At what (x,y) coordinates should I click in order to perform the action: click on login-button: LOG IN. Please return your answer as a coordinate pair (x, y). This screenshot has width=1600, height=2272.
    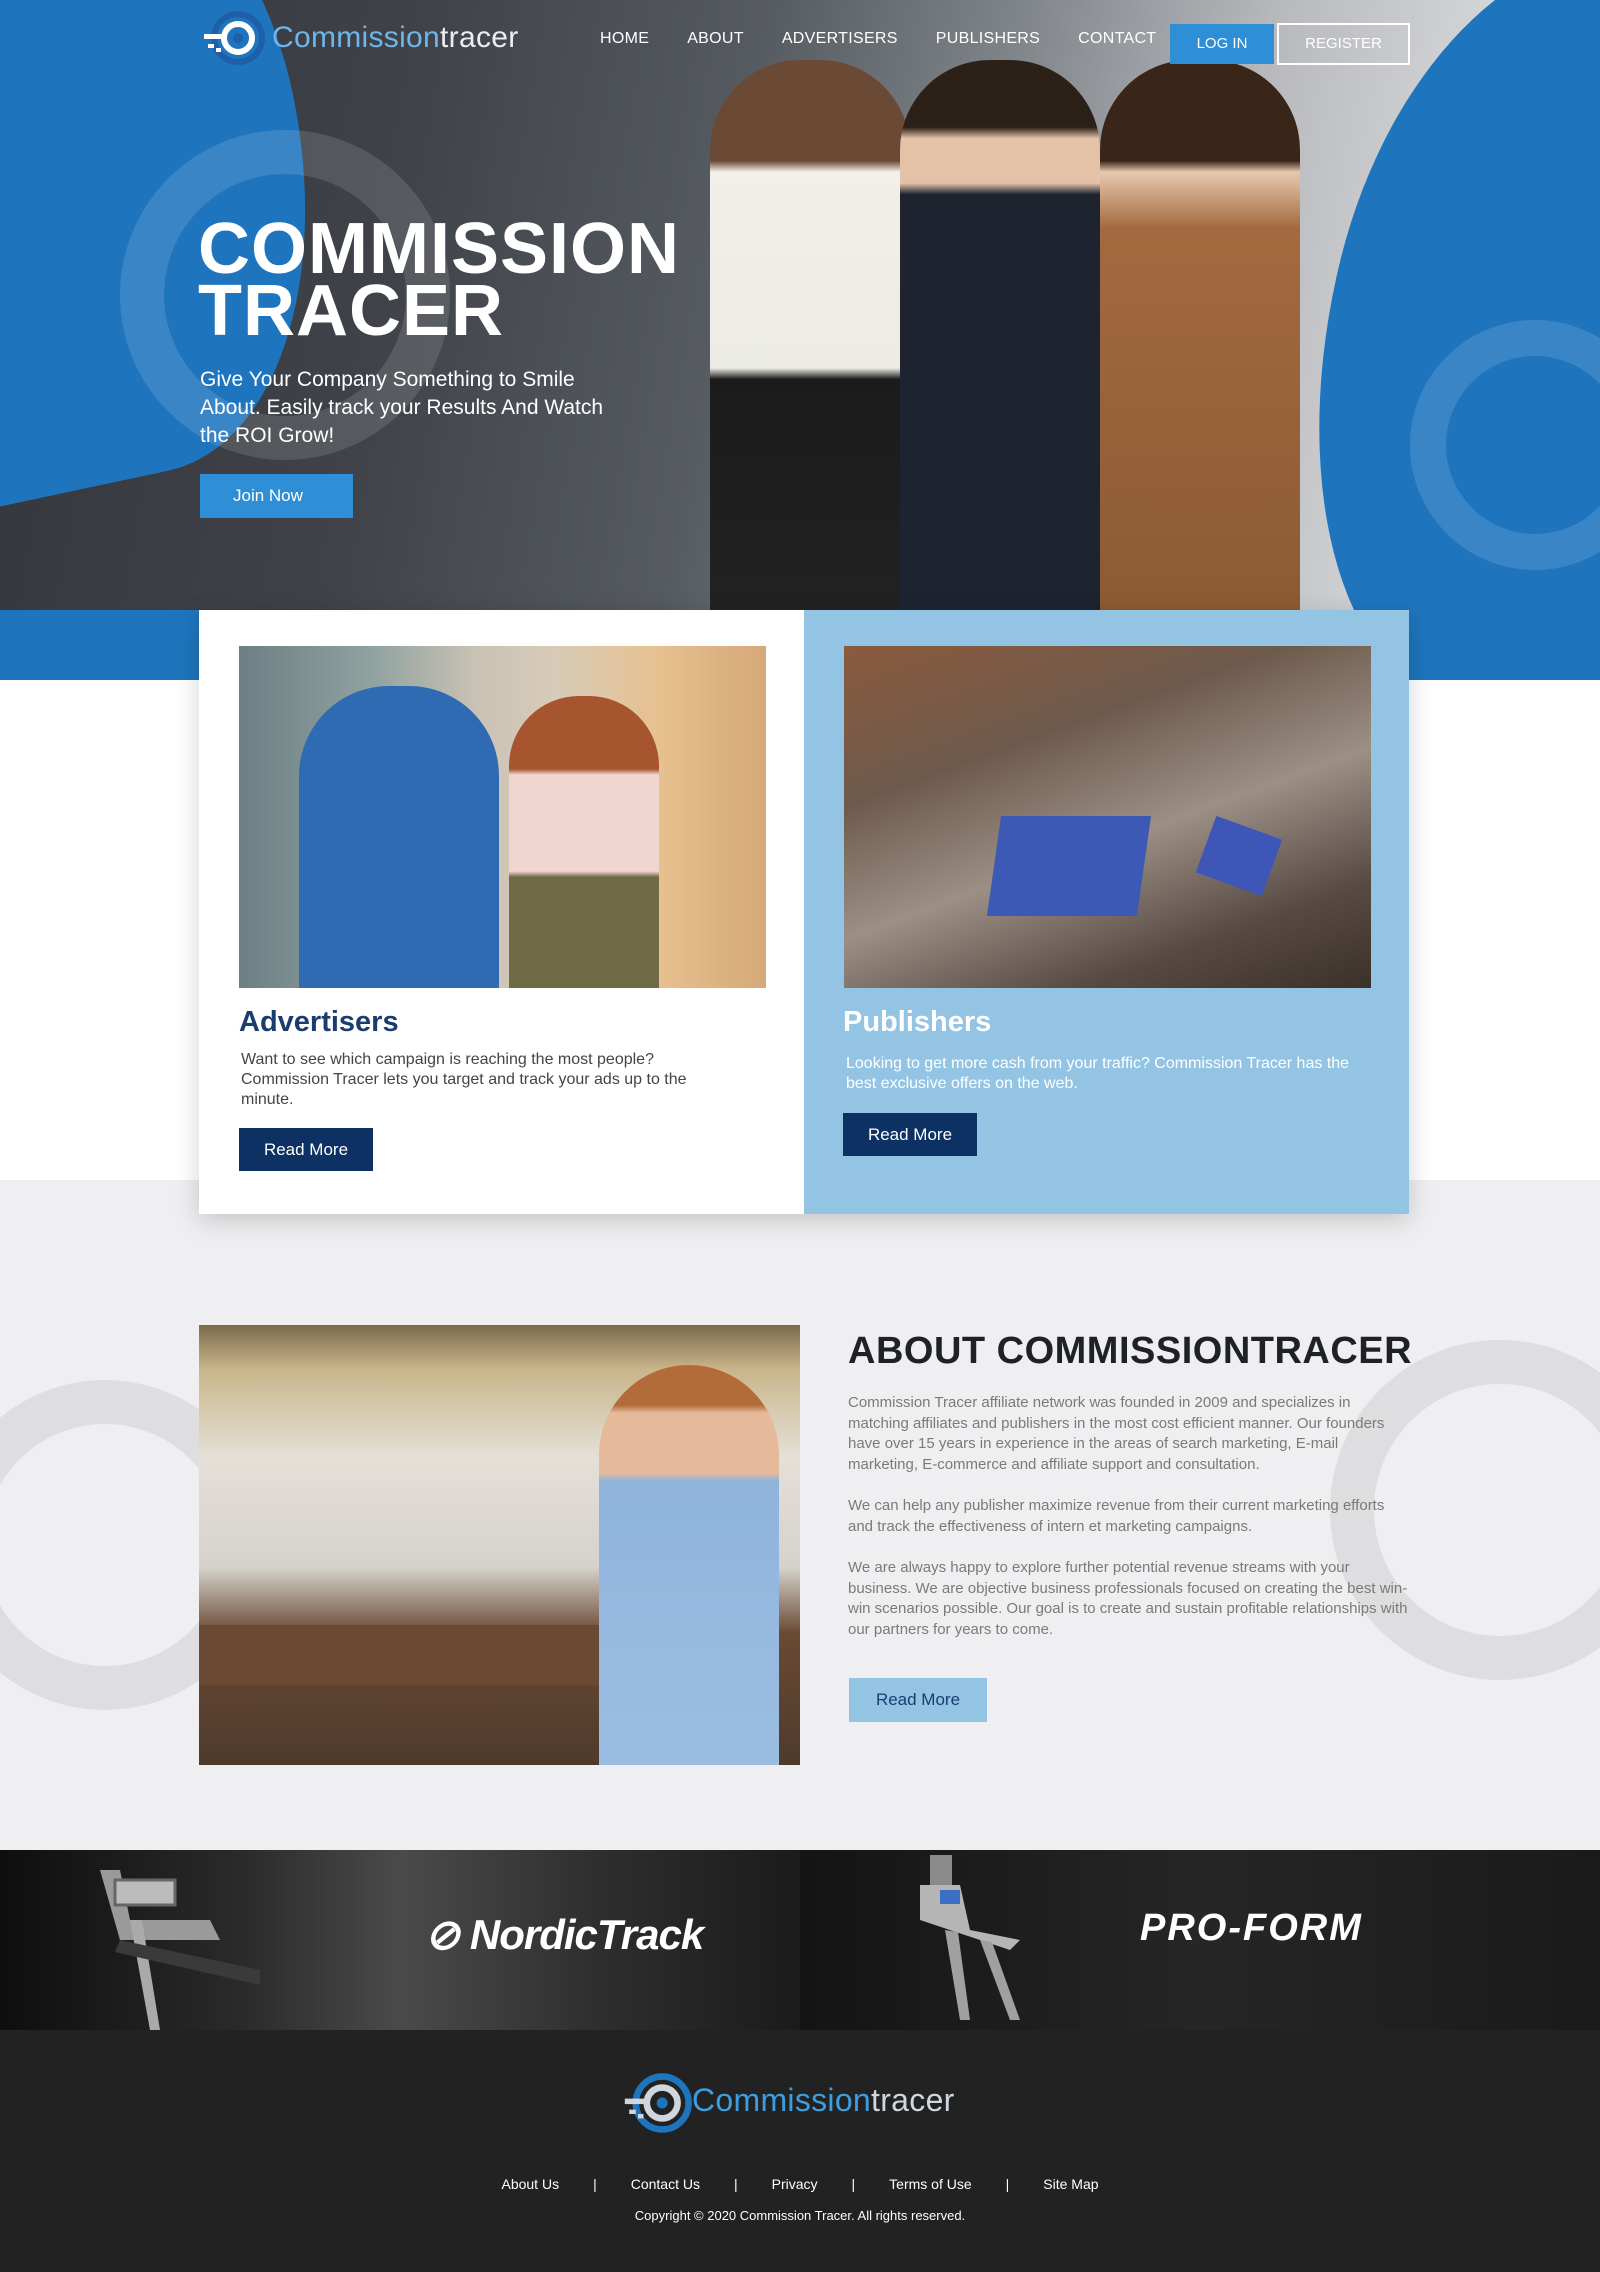
    Looking at the image, I should click on (1222, 44).